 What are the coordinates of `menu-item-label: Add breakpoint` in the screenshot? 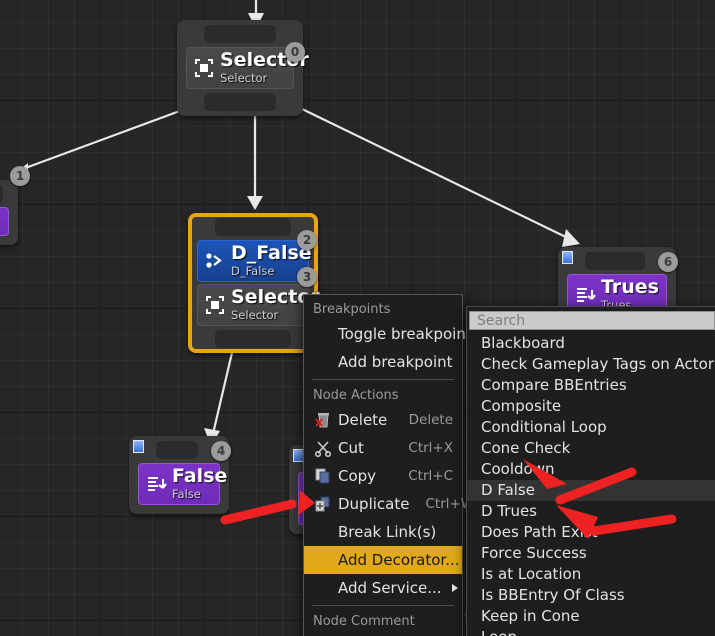 It's located at (395, 361).